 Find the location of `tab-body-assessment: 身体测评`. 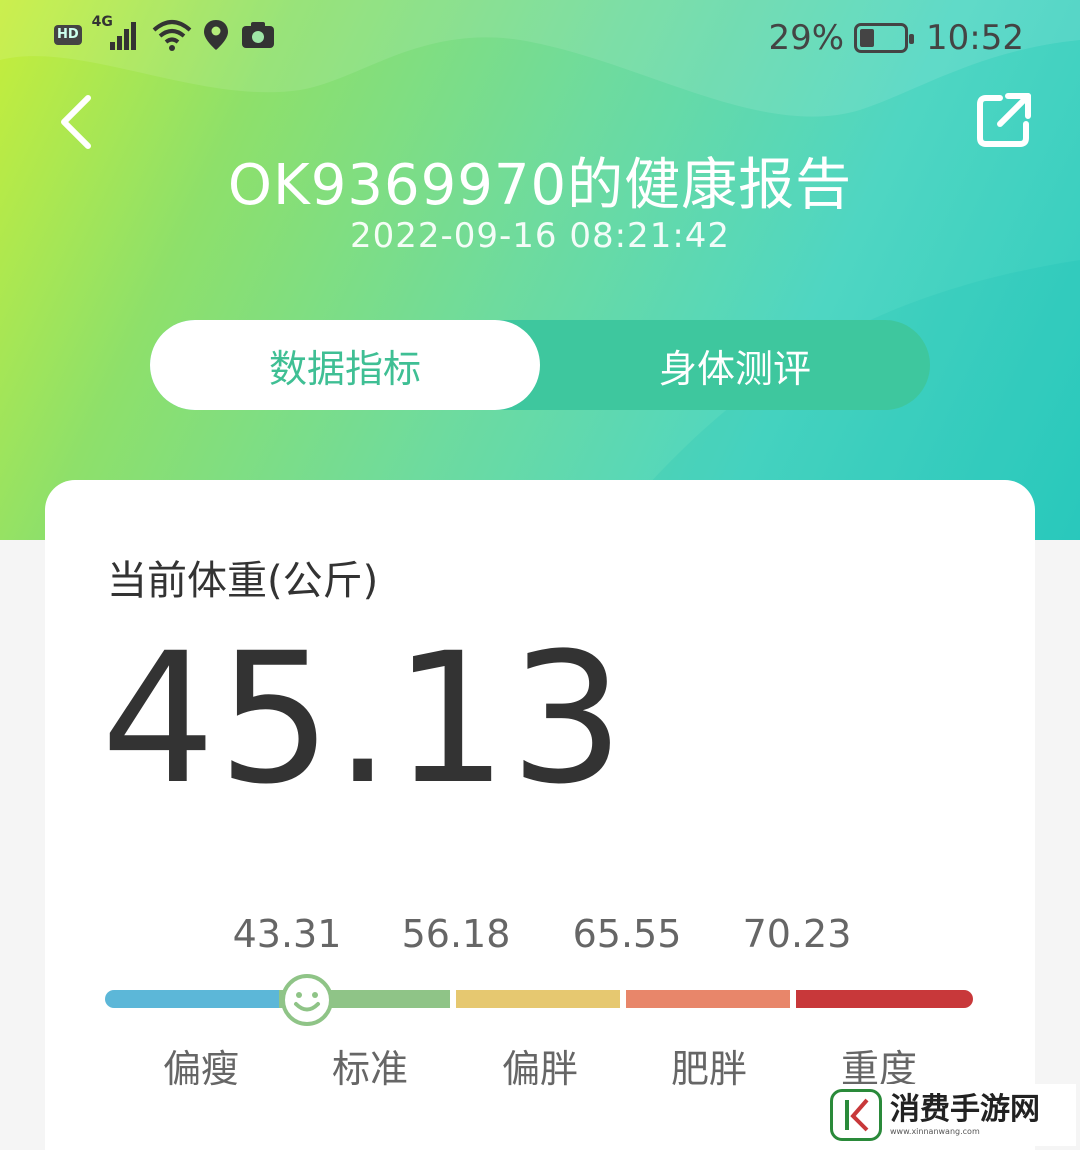

tab-body-assessment: 身体测评 is located at coordinates (735, 365).